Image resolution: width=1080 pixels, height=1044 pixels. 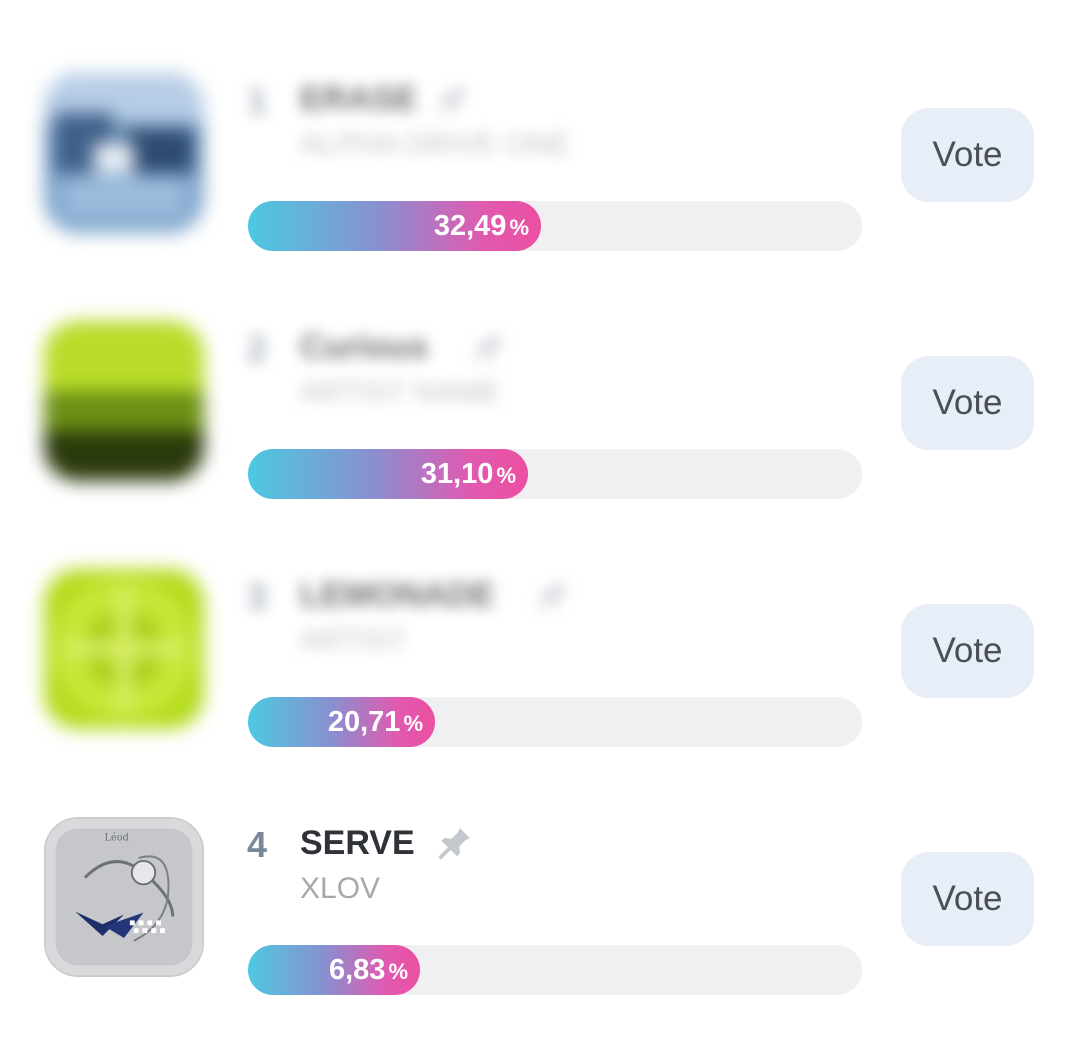 I want to click on artist-name: XLOV, so click(x=340, y=888).